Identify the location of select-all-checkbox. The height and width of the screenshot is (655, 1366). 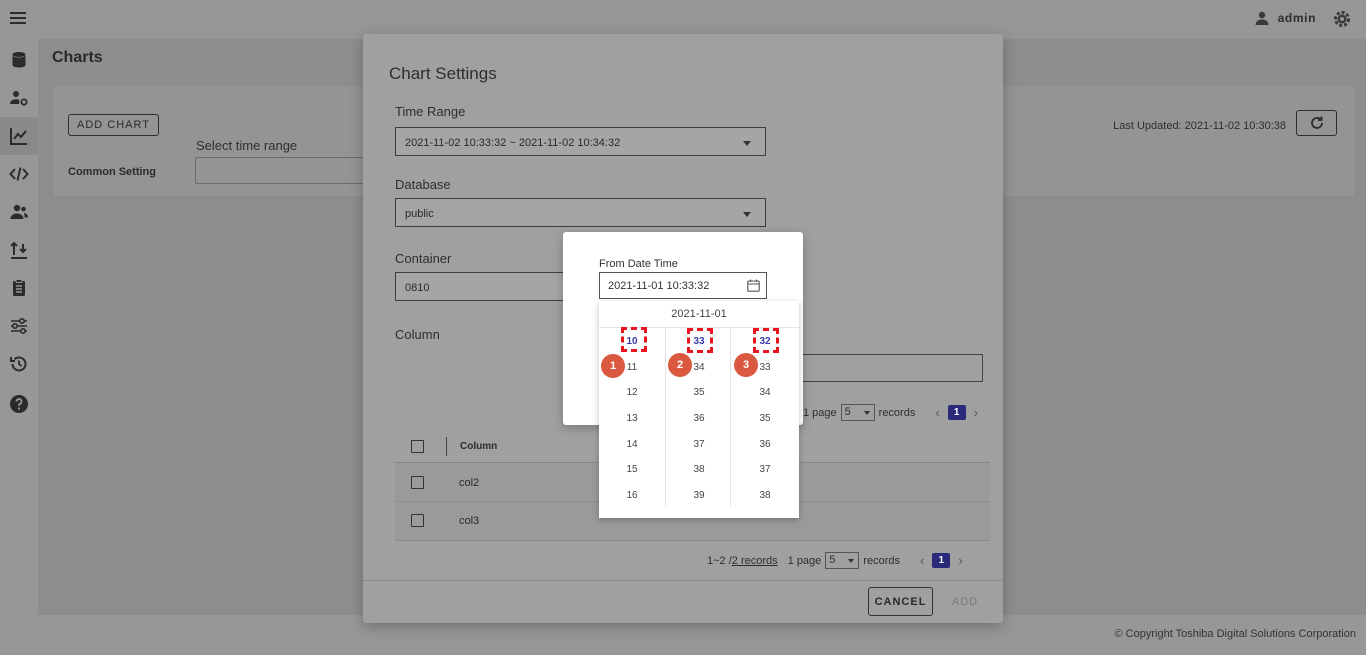
(417, 446).